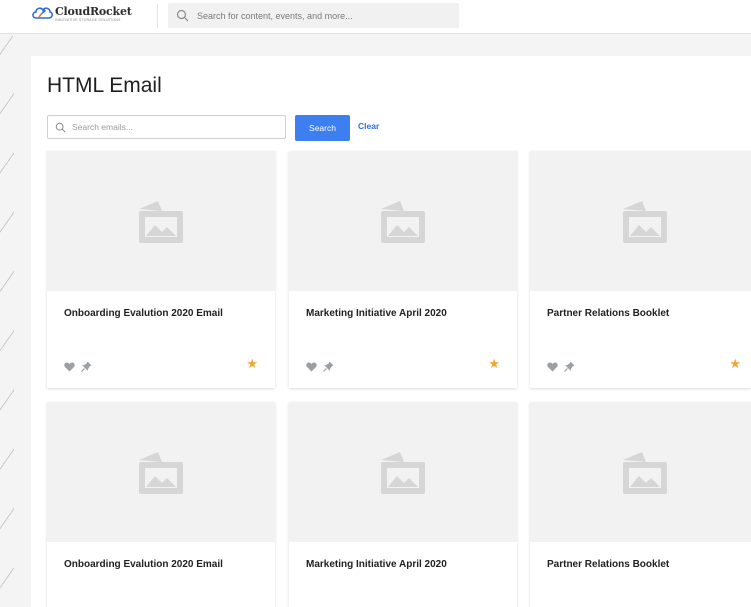  What do you see at coordinates (42, 13) in the screenshot?
I see `cloud-rocket-logo-icon` at bounding box center [42, 13].